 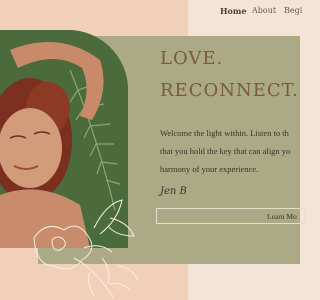 What do you see at coordinates (225, 151) in the screenshot?
I see `body-line: that you hold the key that can align yo` at bounding box center [225, 151].